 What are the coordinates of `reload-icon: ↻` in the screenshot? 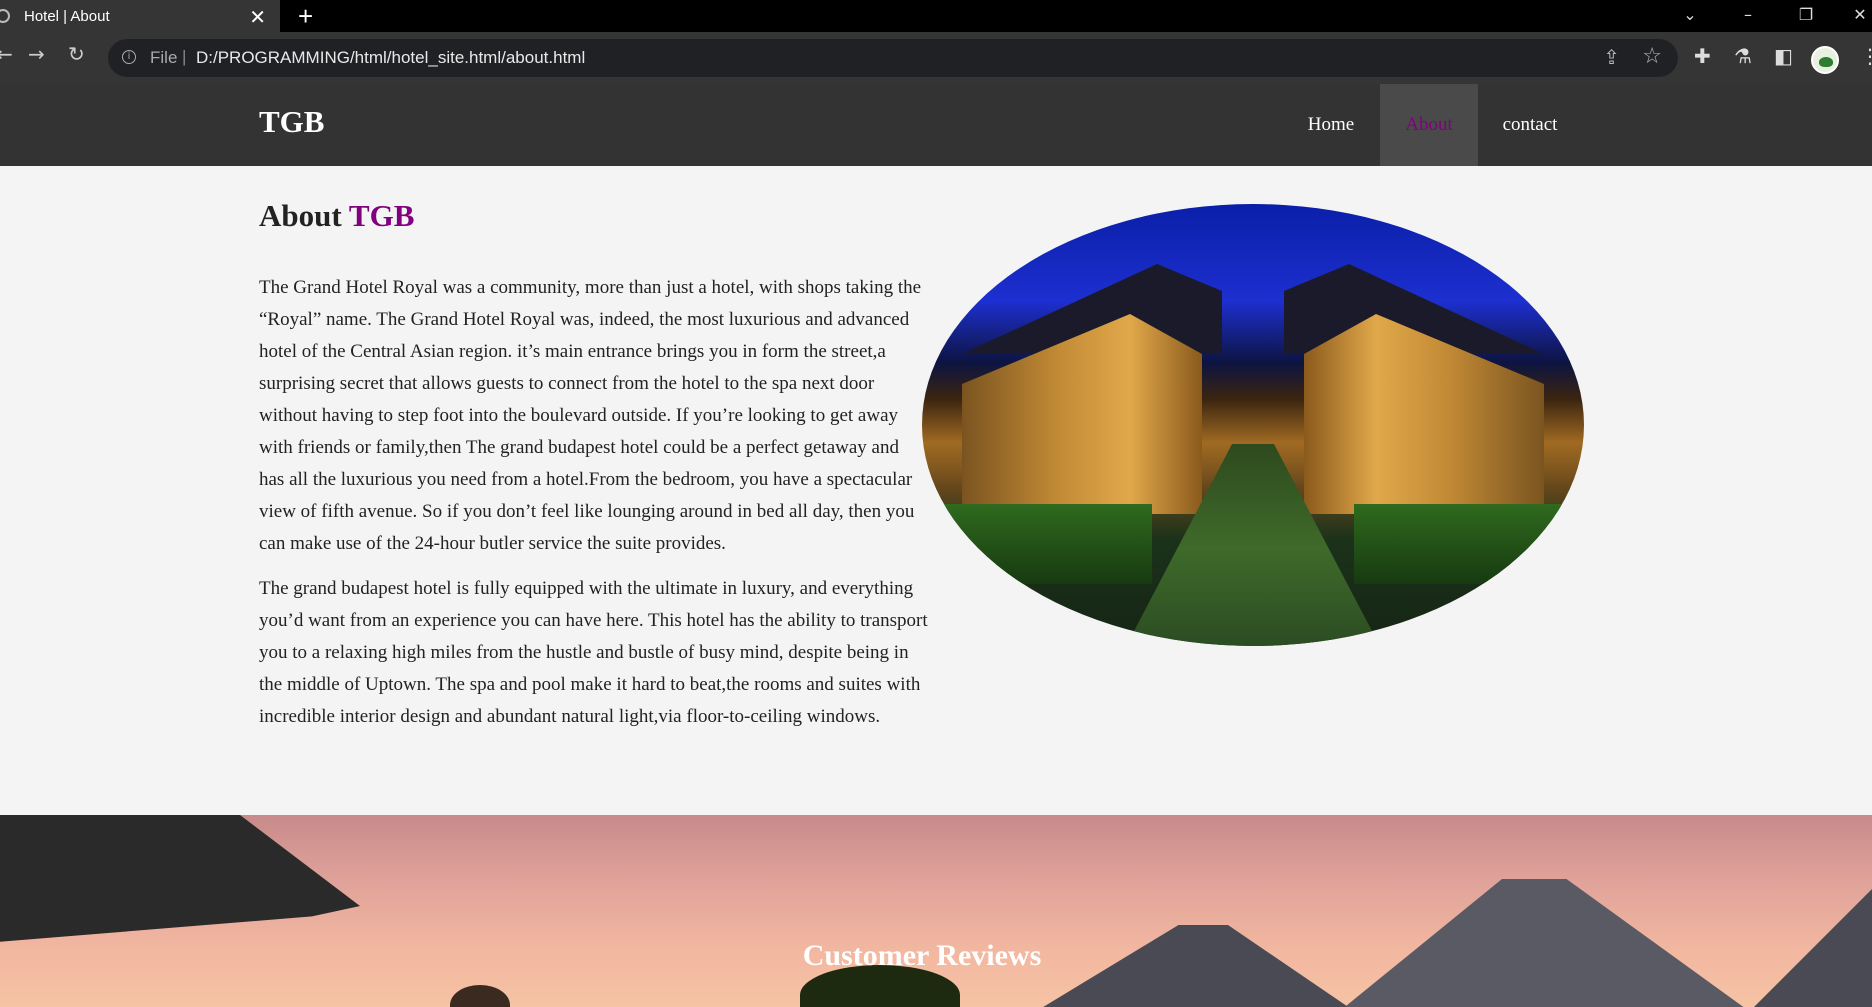 It's located at (76, 54).